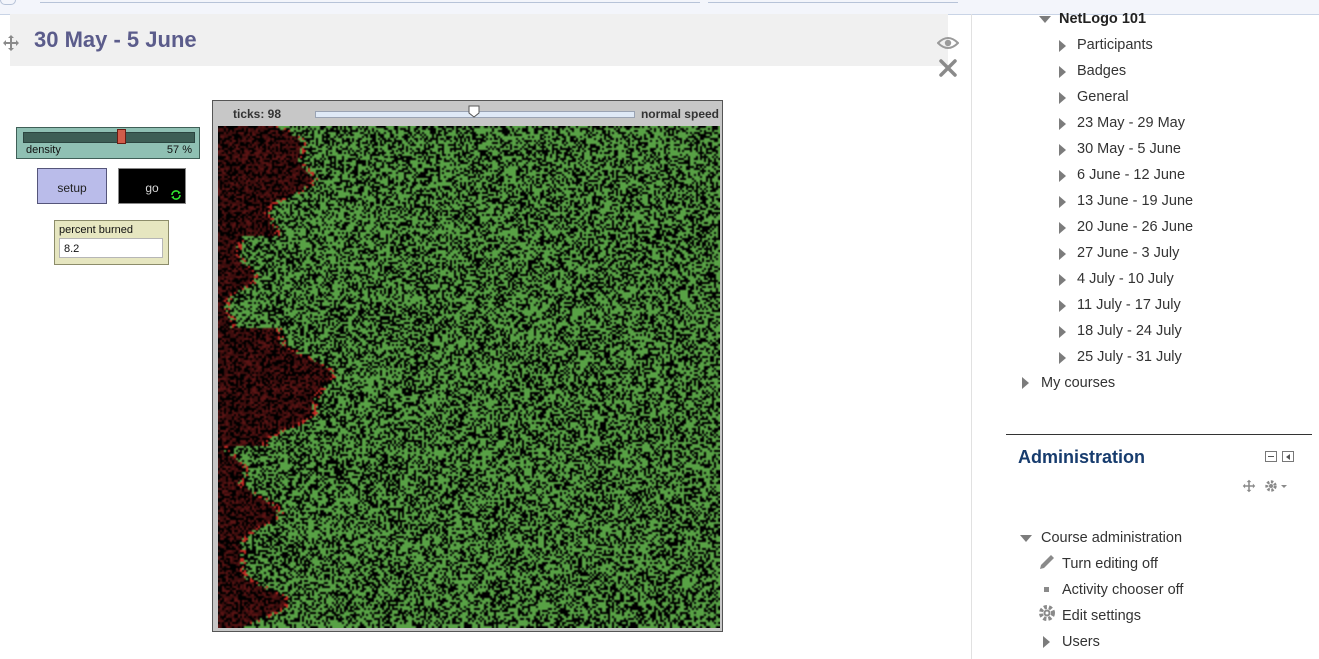 This screenshot has height=659, width=1319. Describe the element at coordinates (1078, 383) in the screenshot. I see `nav-my-courses: My courses` at that location.